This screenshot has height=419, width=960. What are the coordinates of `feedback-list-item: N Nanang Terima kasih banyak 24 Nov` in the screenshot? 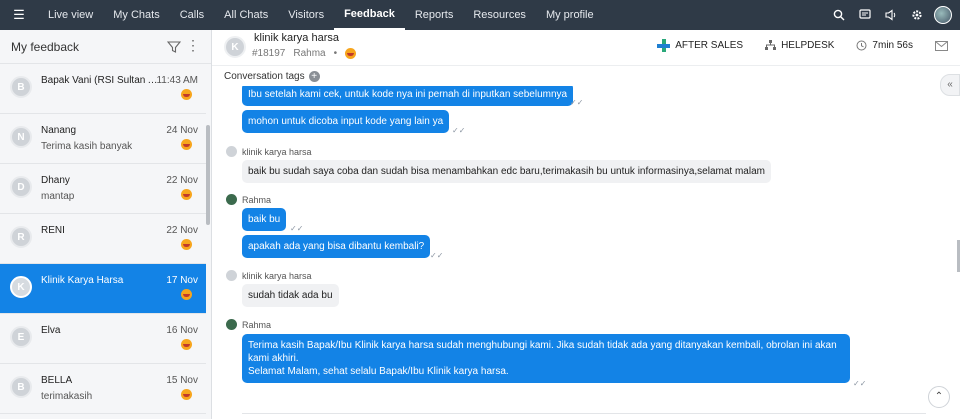 It's located at (103, 139).